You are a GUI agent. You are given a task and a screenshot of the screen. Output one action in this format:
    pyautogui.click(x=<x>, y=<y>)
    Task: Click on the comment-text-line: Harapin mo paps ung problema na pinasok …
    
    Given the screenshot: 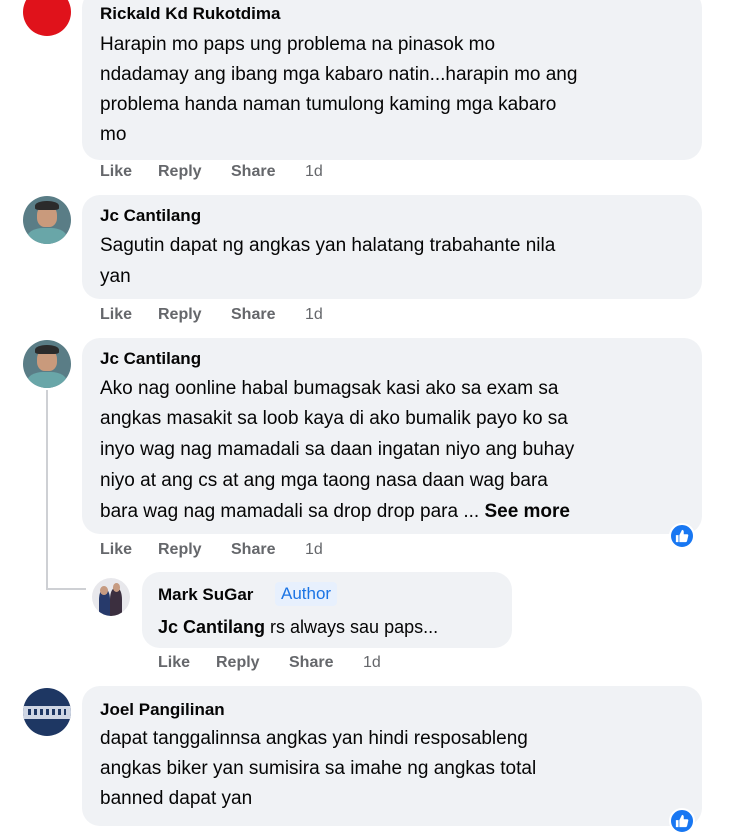 What is the action you would take?
    pyautogui.click(x=298, y=44)
    